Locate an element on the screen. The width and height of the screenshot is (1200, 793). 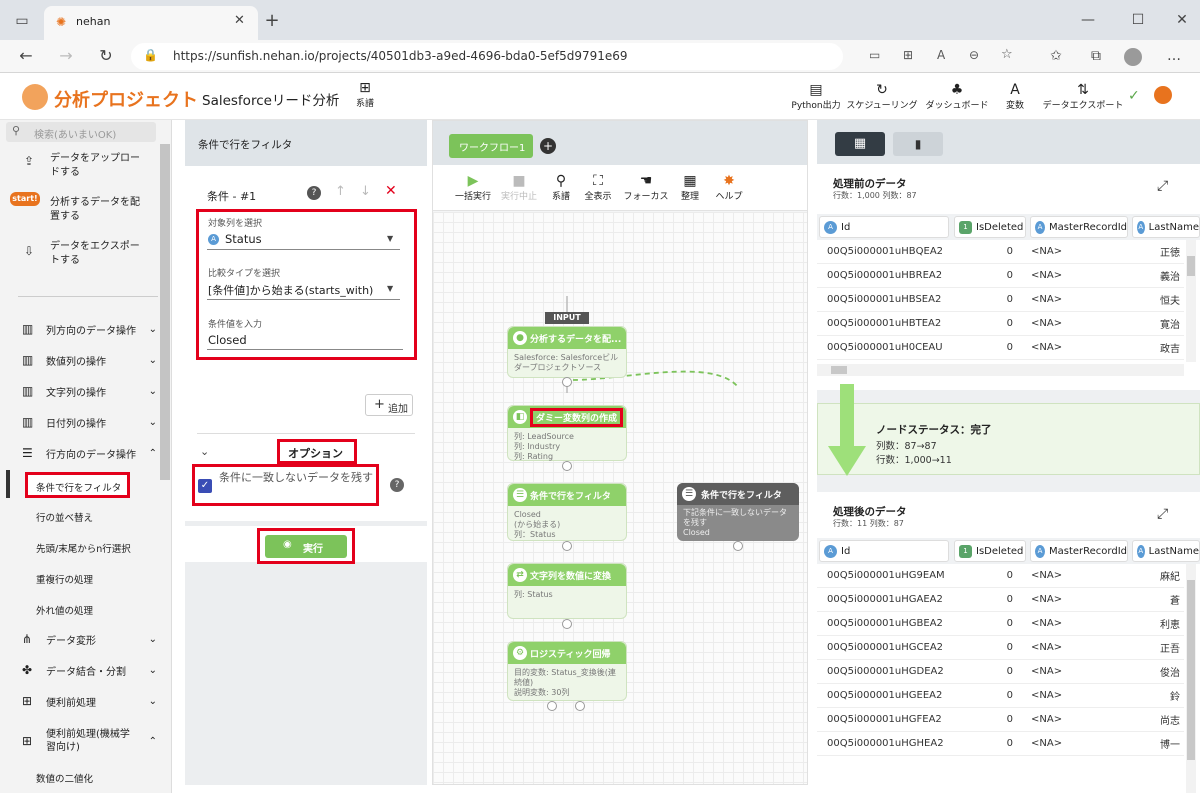
node-filter-rows-dragging: ☰ 条件で行をフィルタ 下記条件に一致しないデータを残す Closed is located at coordinates (738, 512).